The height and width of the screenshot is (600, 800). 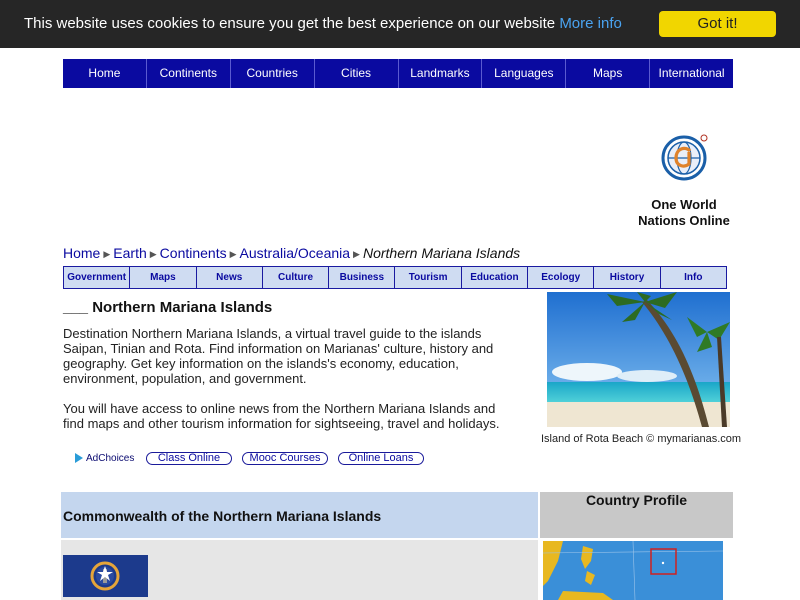 I want to click on breadcrumb-earth: Earth, so click(x=129, y=253).